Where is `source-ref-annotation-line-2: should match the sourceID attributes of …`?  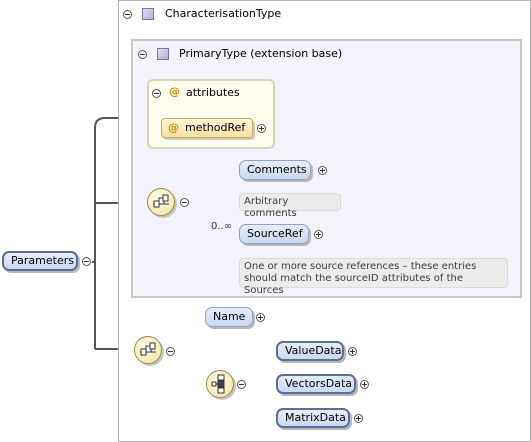
source-ref-annotation-line-2: should match the sourceID attributes of … is located at coordinates (353, 284).